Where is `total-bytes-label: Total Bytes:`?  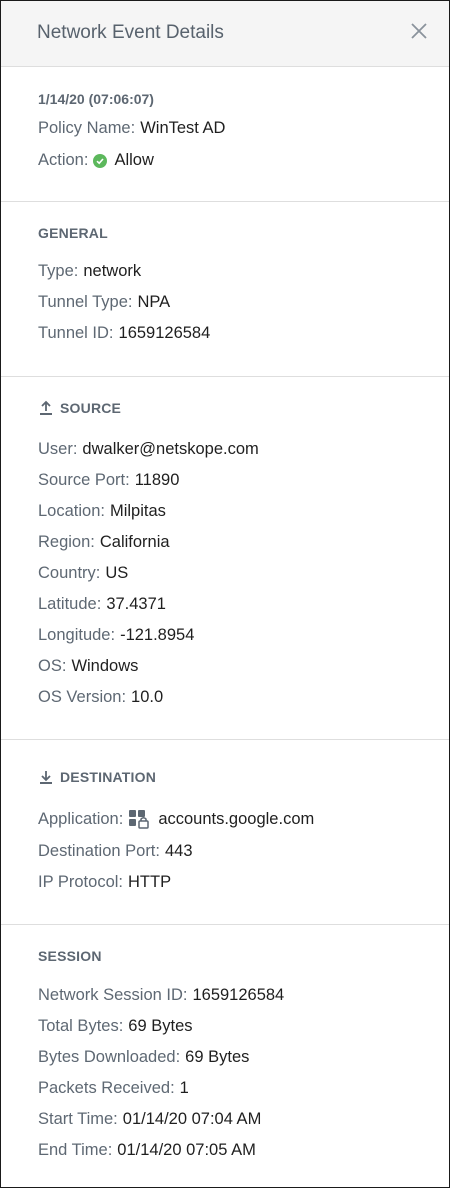 total-bytes-label: Total Bytes: is located at coordinates (81, 1026).